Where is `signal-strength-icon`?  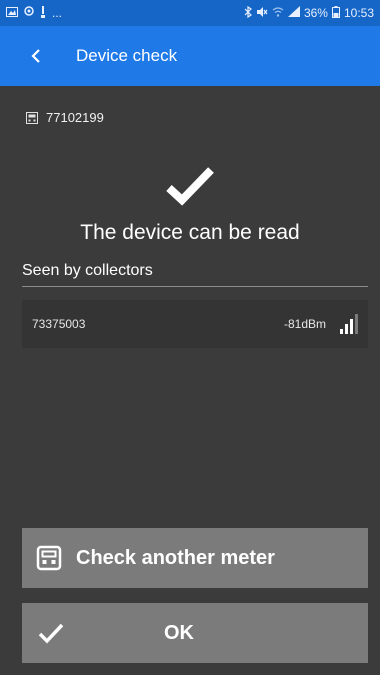 signal-strength-icon is located at coordinates (349, 324).